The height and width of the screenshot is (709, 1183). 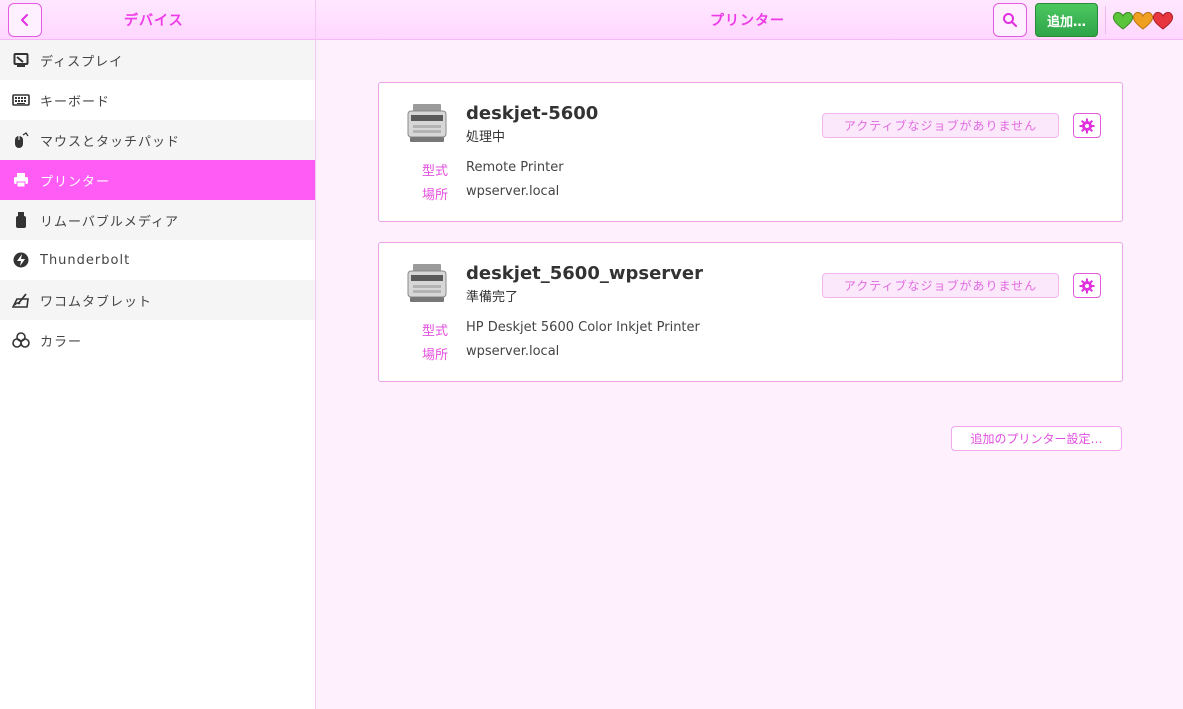 I want to click on printer-status: 準備完了, so click(x=492, y=297).